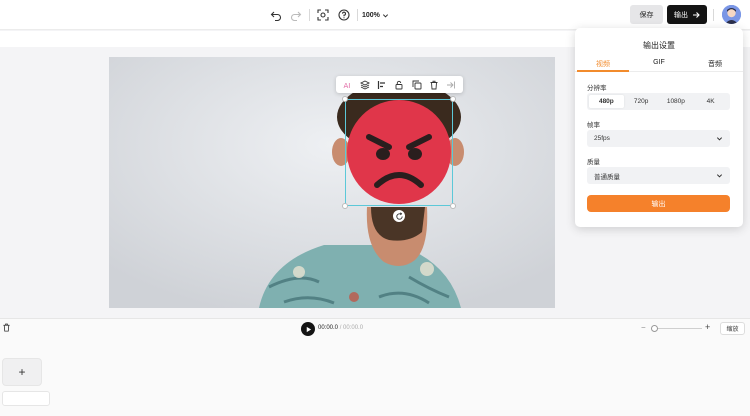 The image size is (750, 416). I want to click on resolution-option-720p: 720p, so click(641, 101).